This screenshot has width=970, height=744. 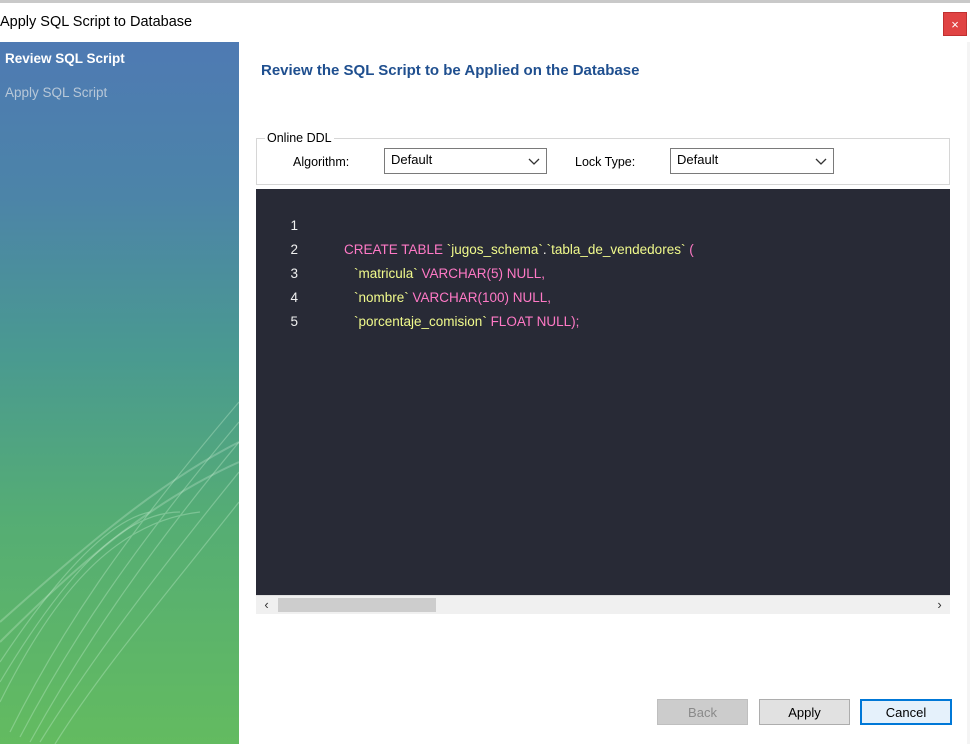 I want to click on line-number: 5, so click(x=294, y=321).